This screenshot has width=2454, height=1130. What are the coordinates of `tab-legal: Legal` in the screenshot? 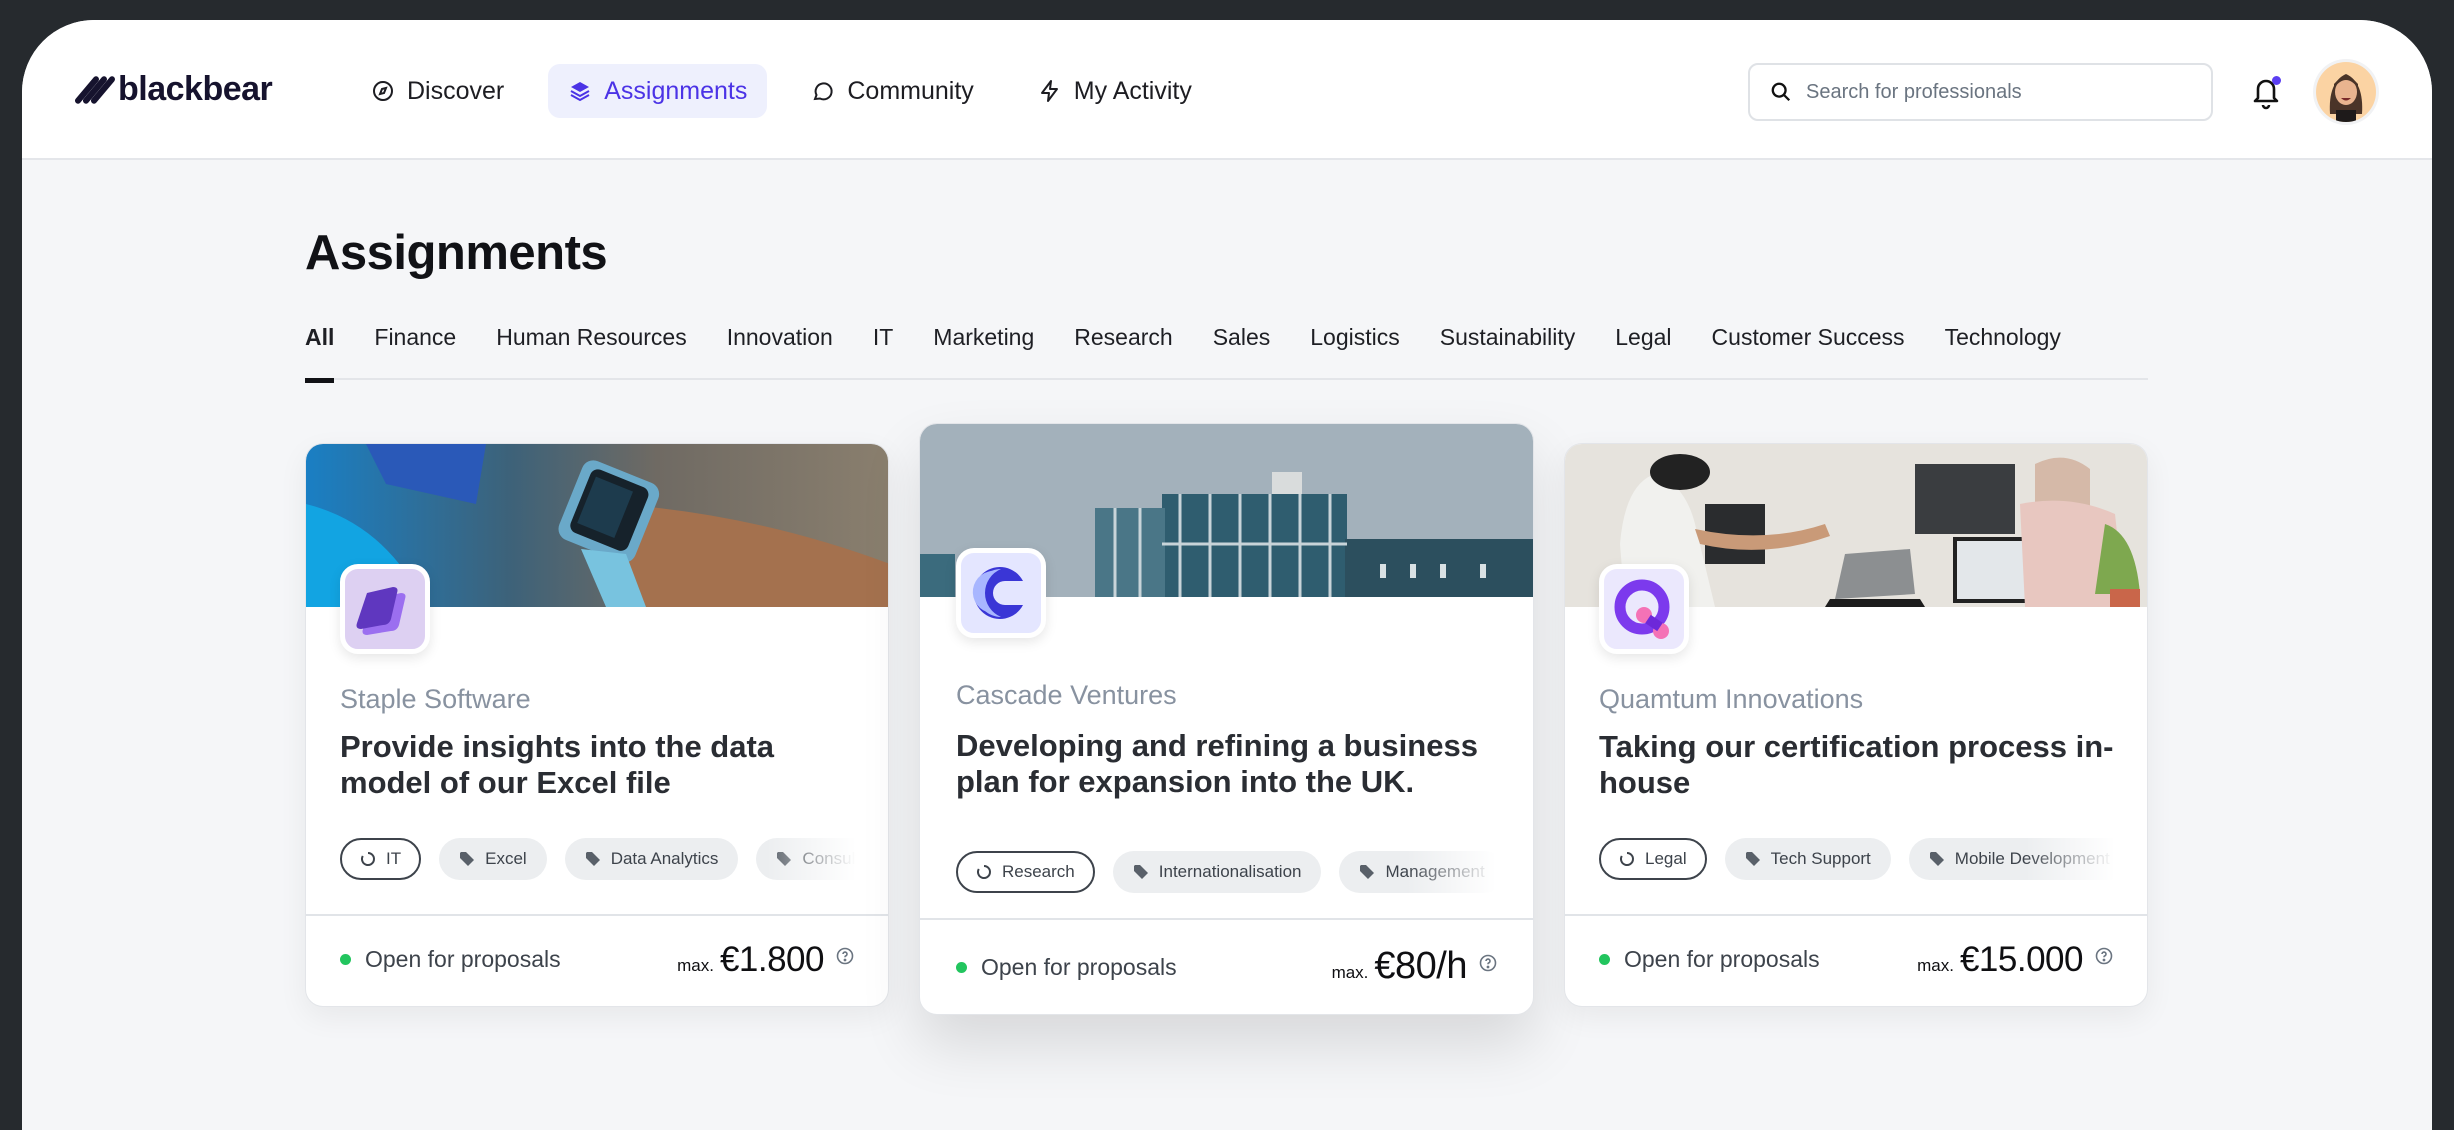 It's located at (1643, 350).